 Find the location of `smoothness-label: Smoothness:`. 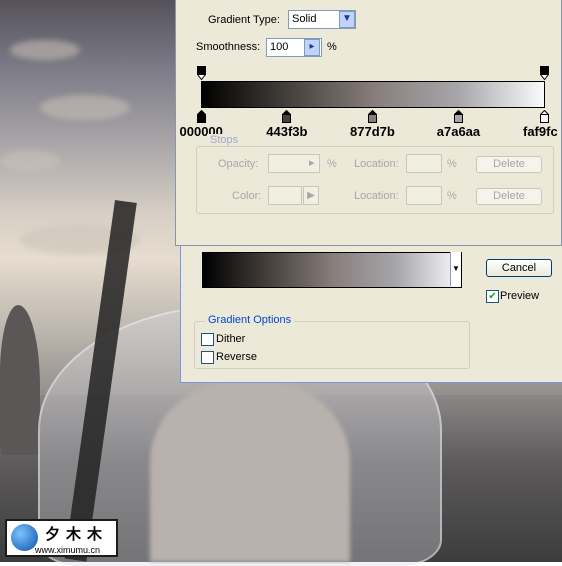

smoothness-label: Smoothness: is located at coordinates (228, 47).